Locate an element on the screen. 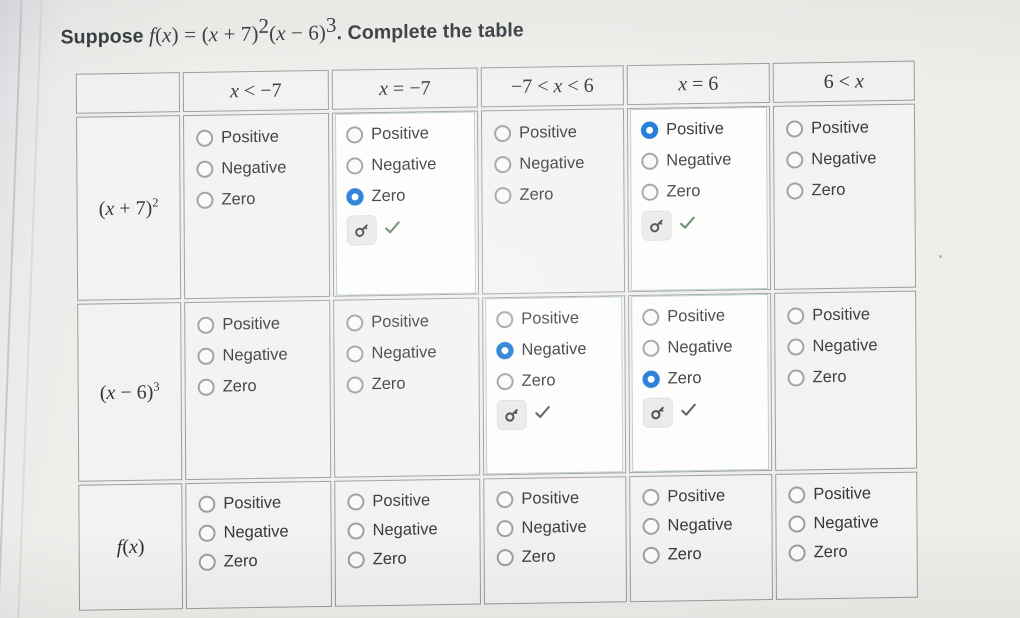 The height and width of the screenshot is (618, 1020). cell-r3-c1: Positive Negative Zero is located at coordinates (259, 545).